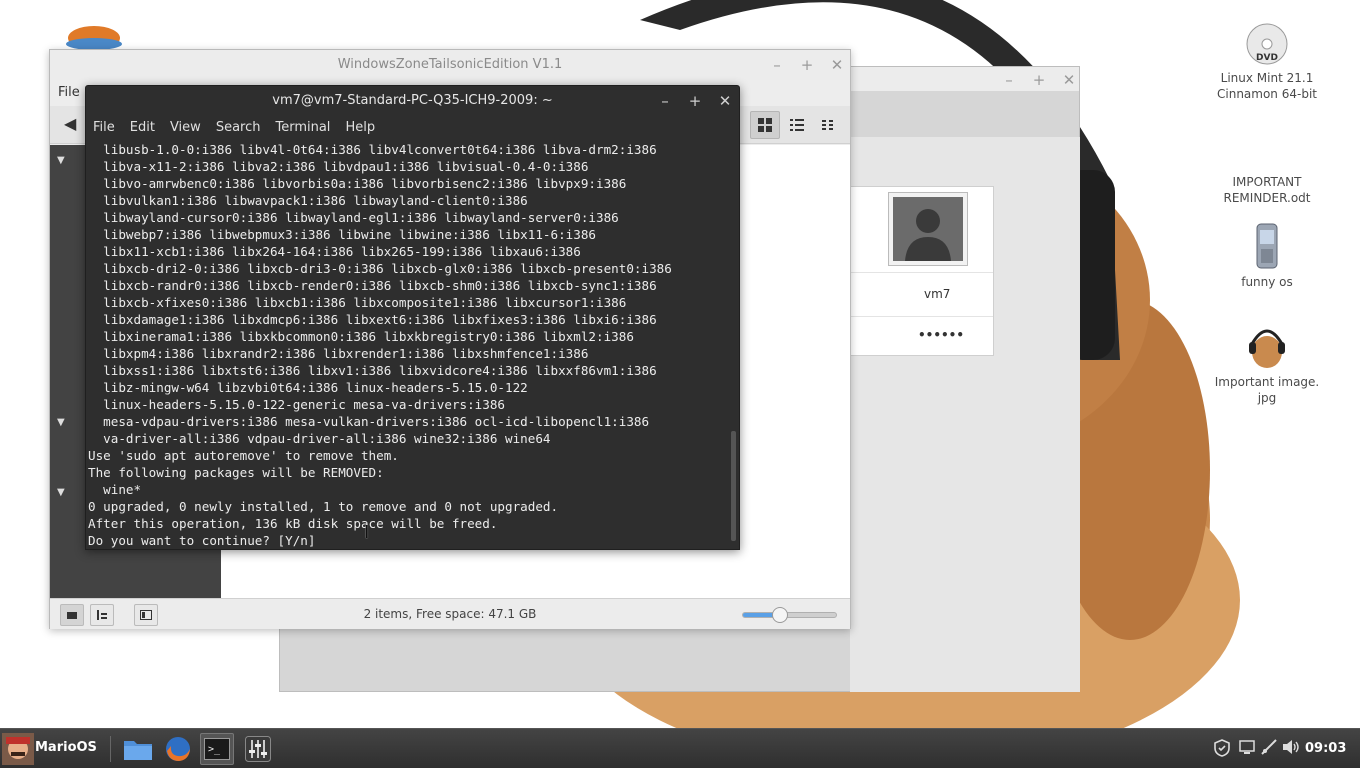  I want to click on grid-icon, so click(765, 125).